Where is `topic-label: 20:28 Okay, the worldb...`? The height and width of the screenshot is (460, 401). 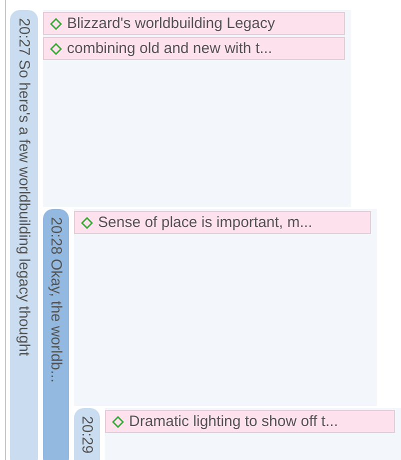 topic-label: 20:28 Okay, the worldb... is located at coordinates (56, 301).